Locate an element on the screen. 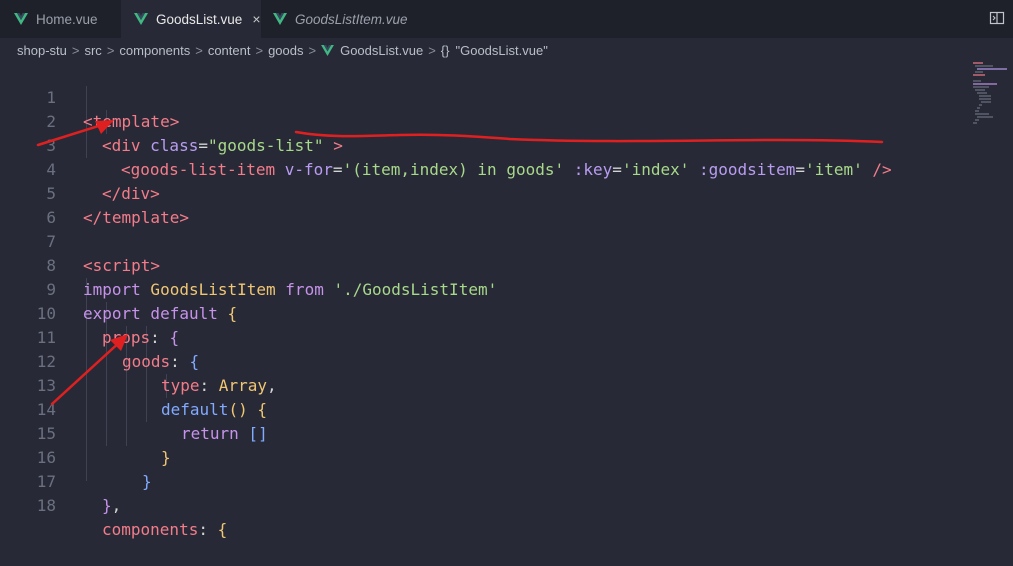 The image size is (1013, 566). breadcrumb-item: src is located at coordinates (92, 50).